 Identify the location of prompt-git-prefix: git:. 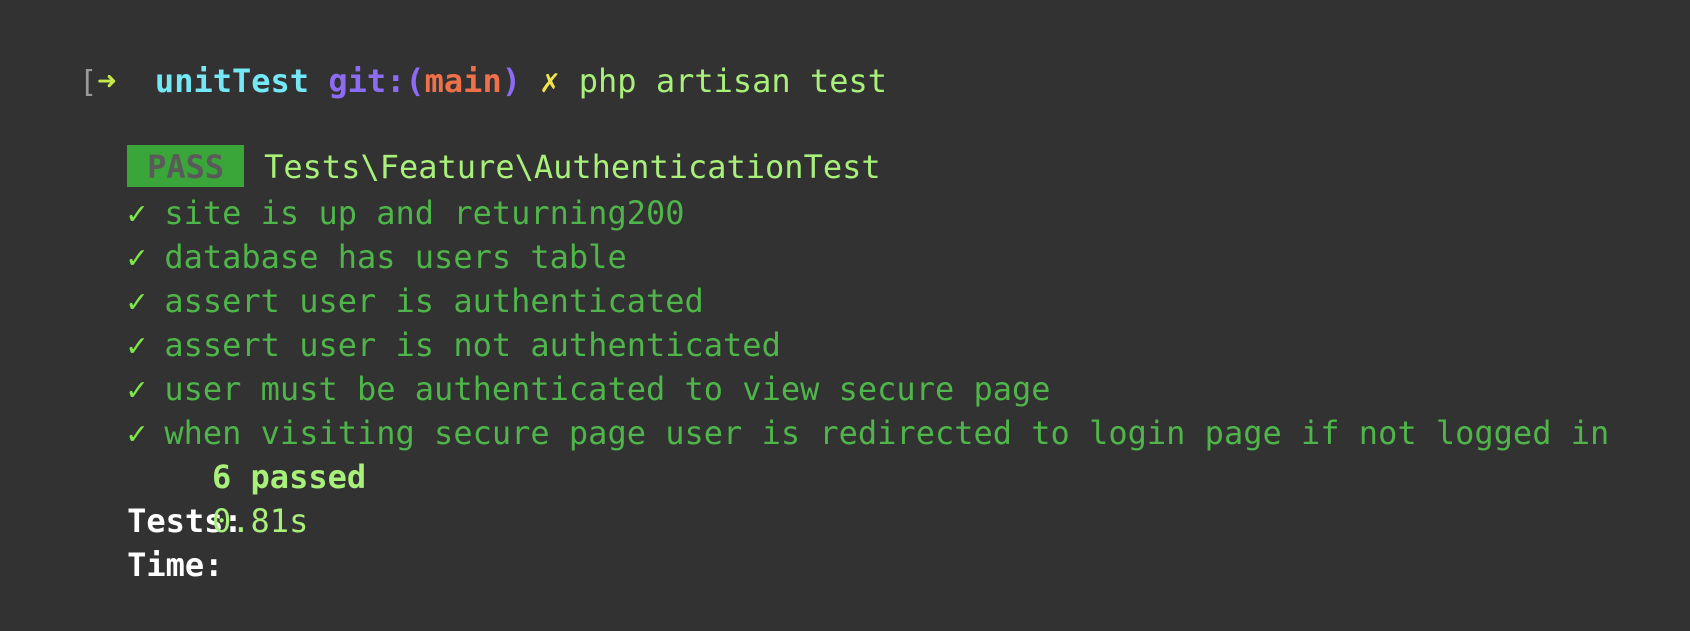
(367, 81).